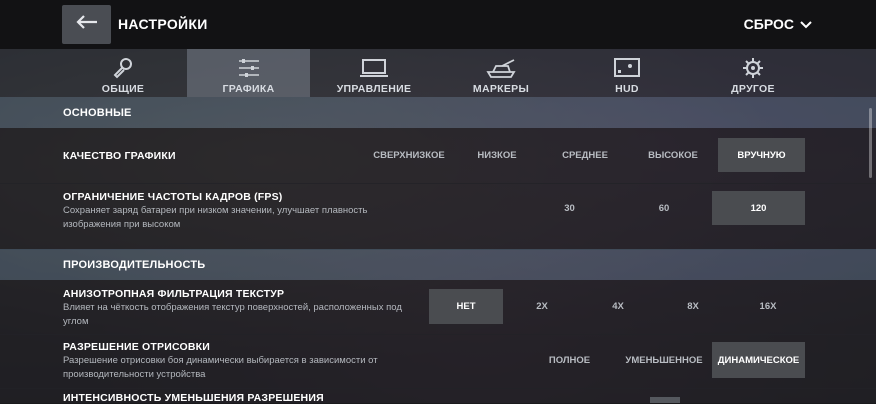 This screenshot has width=876, height=404. I want to click on gear-icon, so click(753, 68).